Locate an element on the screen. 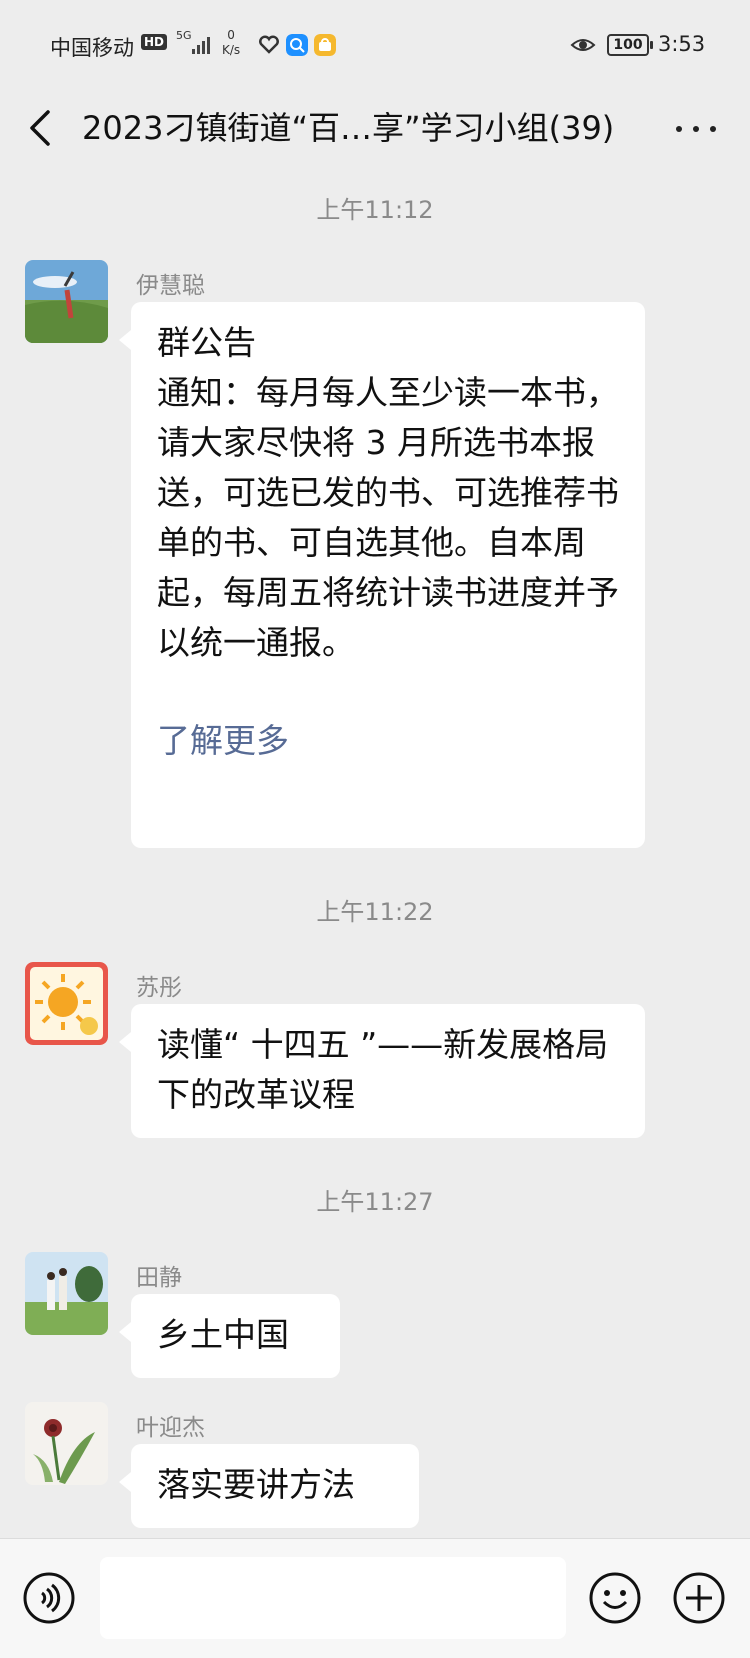 The width and height of the screenshot is (750, 1658). heart-app-icon is located at coordinates (269, 44).